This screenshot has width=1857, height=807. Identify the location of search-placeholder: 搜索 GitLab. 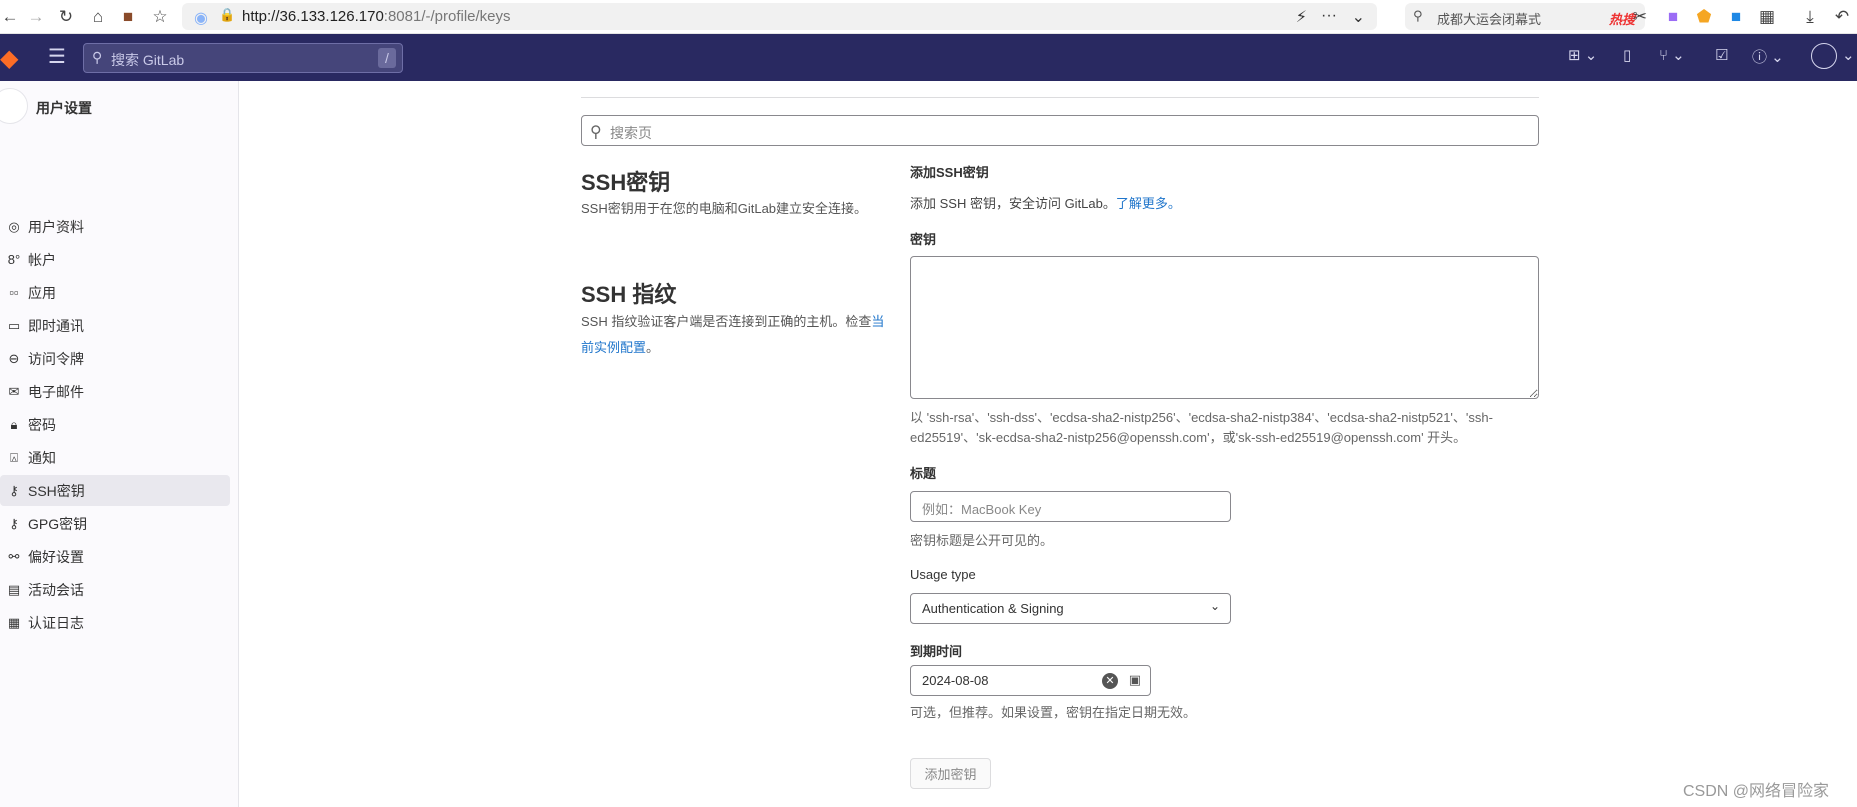
(148, 60).